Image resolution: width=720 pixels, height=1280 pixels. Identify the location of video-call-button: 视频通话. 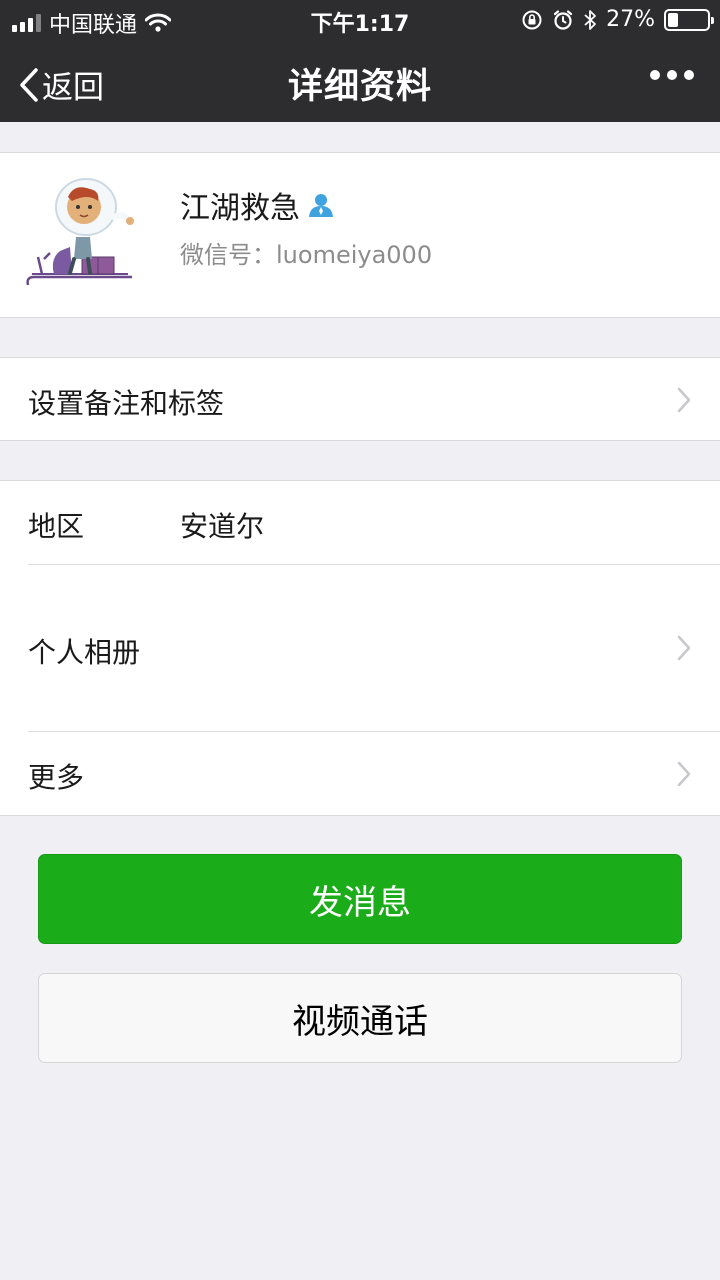
(360, 1018).